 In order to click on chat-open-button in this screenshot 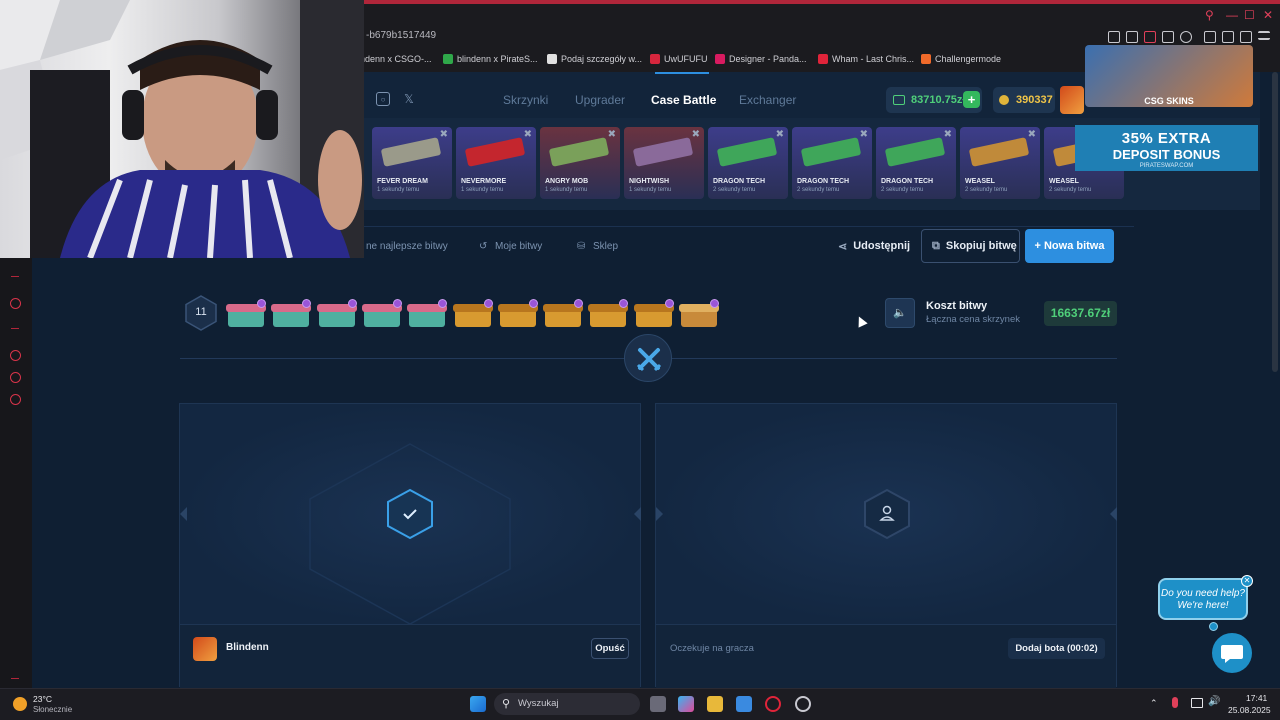, I will do `click(1232, 653)`.